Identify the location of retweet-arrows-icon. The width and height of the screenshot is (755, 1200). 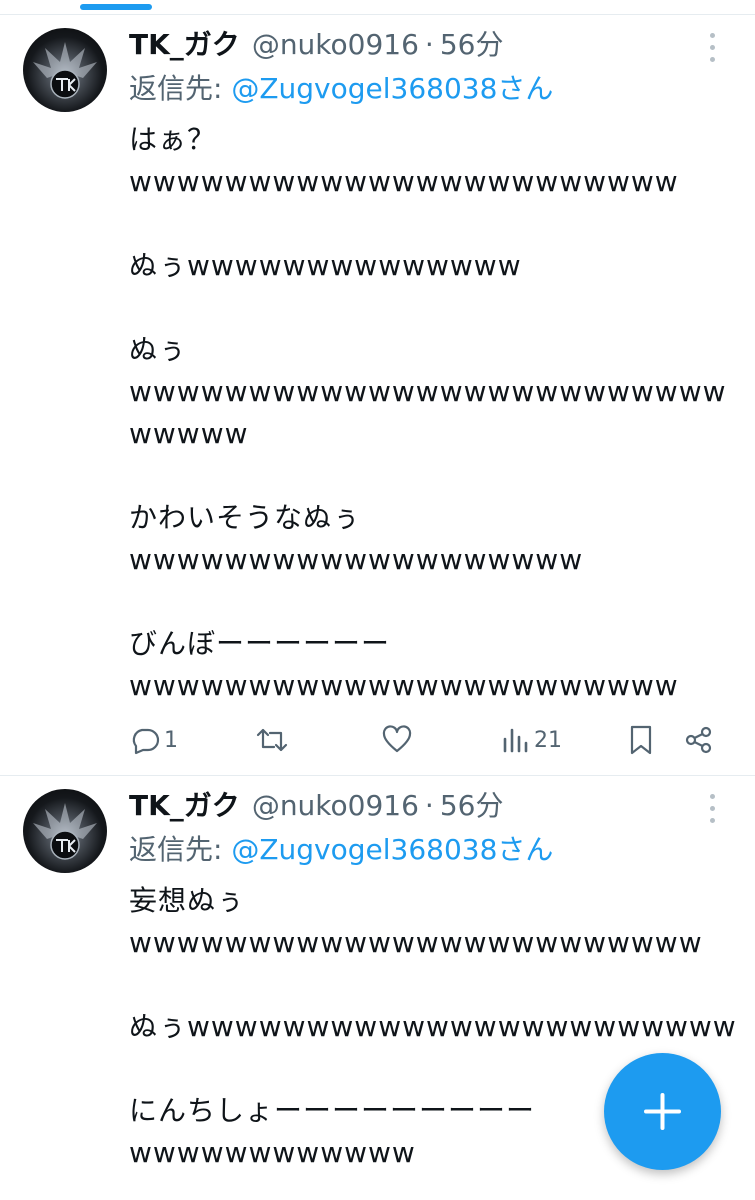
(272, 740).